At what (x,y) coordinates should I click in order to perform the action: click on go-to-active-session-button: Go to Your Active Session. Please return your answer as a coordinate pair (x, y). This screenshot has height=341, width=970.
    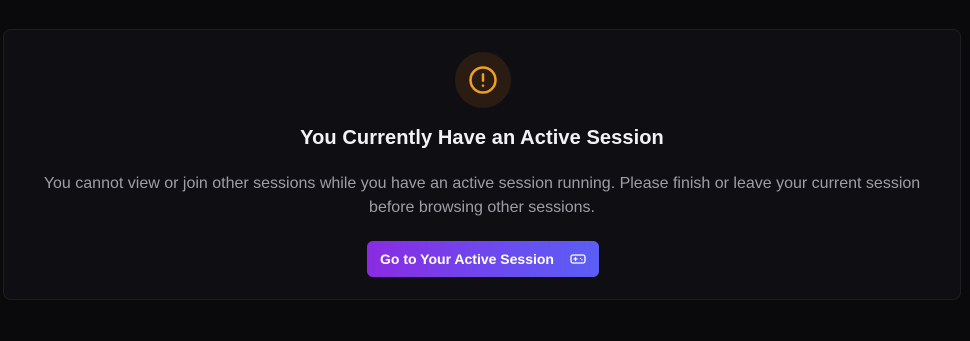
    Looking at the image, I should click on (483, 259).